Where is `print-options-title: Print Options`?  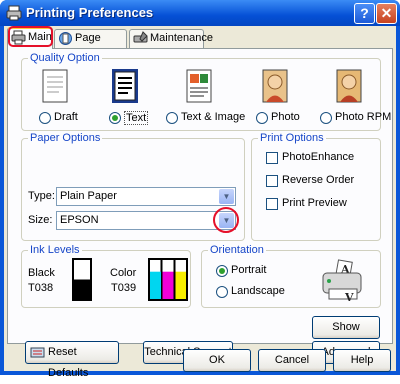
print-options-title: Print Options is located at coordinates (292, 138).